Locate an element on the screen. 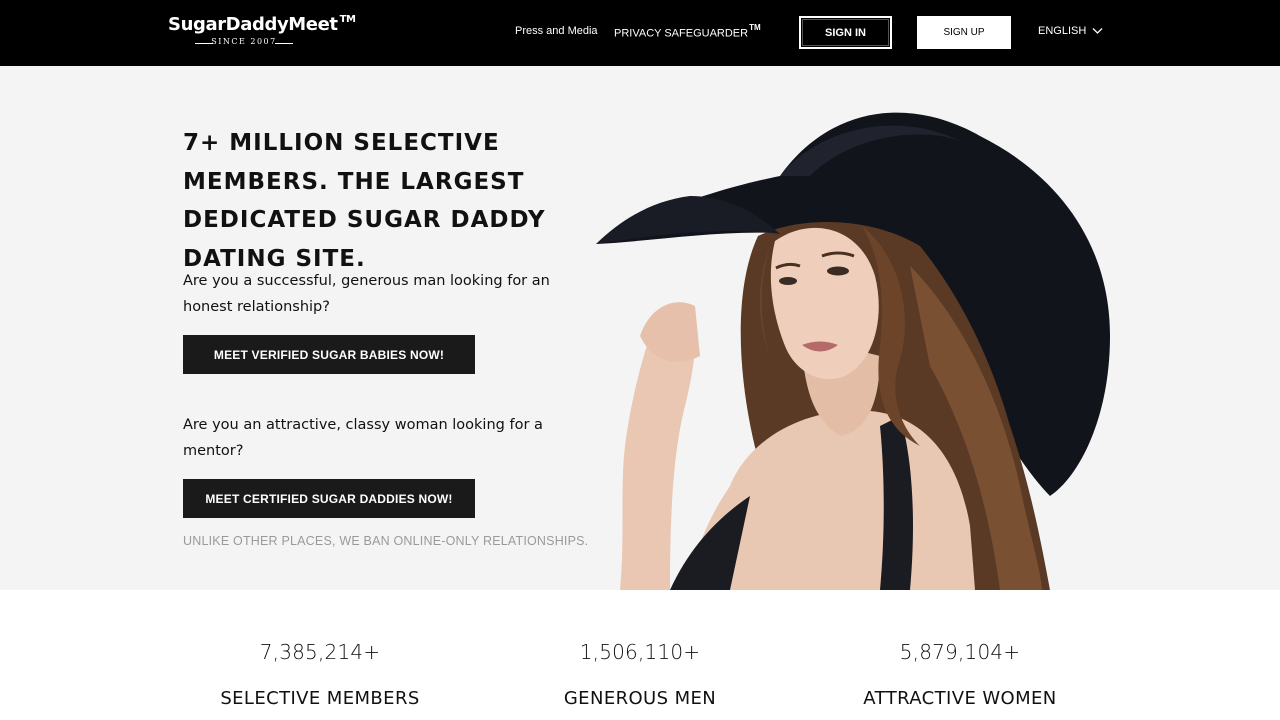 This screenshot has height=720, width=1280. meet-sugar-daddies-button: MEET CERTIFIED SUGAR DADDIES NOW! is located at coordinates (329, 498).